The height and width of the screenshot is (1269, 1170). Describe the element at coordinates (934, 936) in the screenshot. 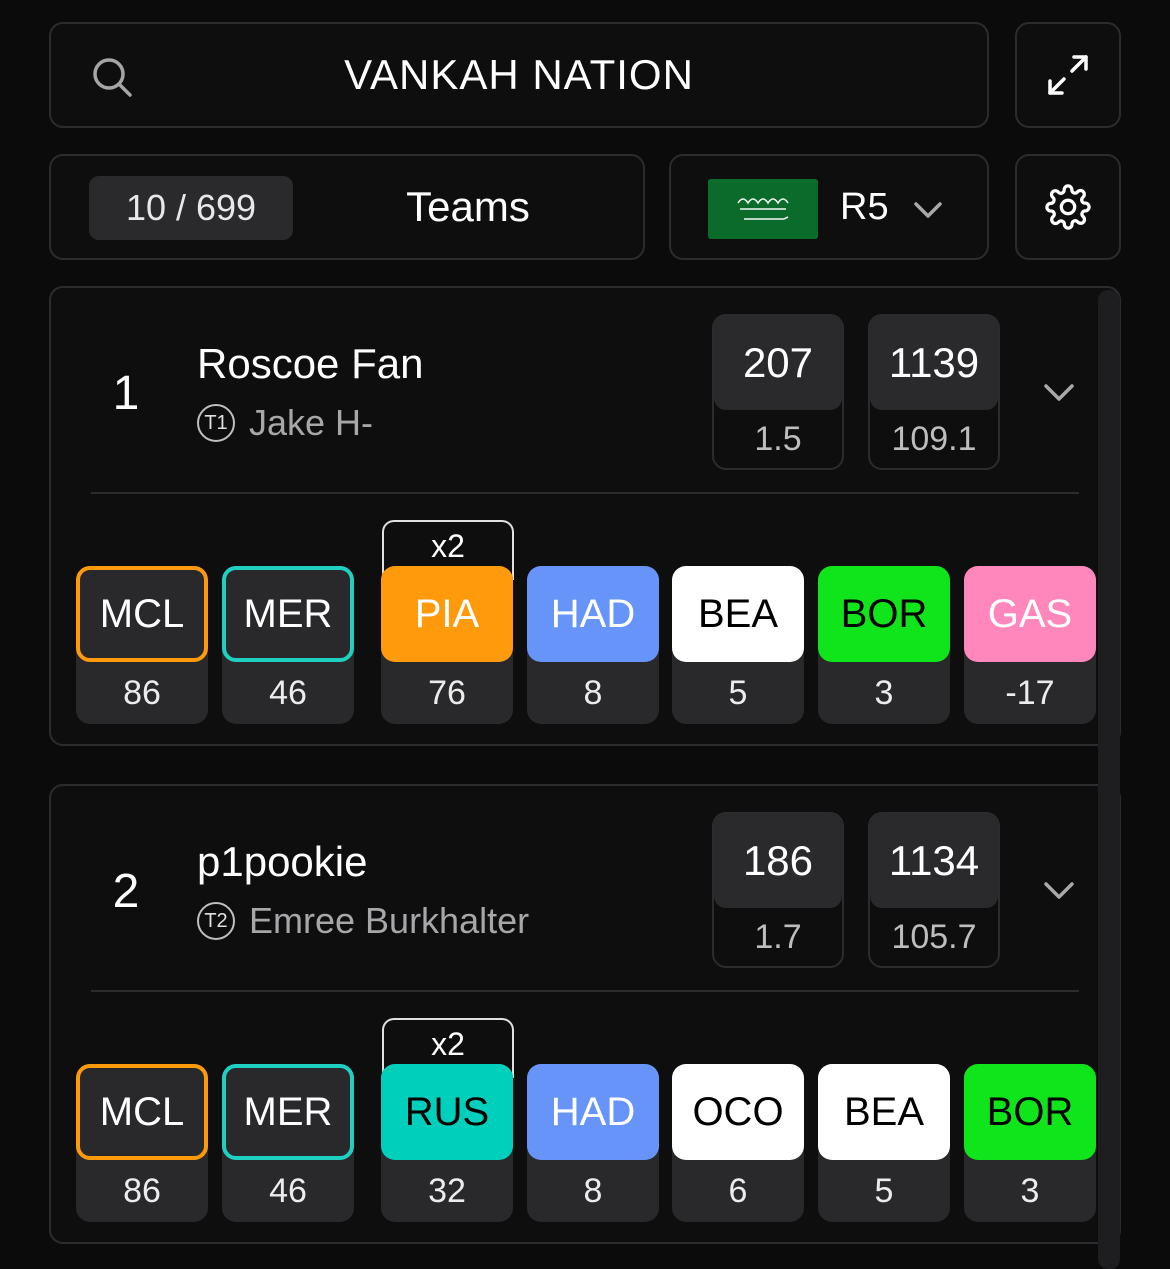

I see `total-score-sub: 105.7` at that location.